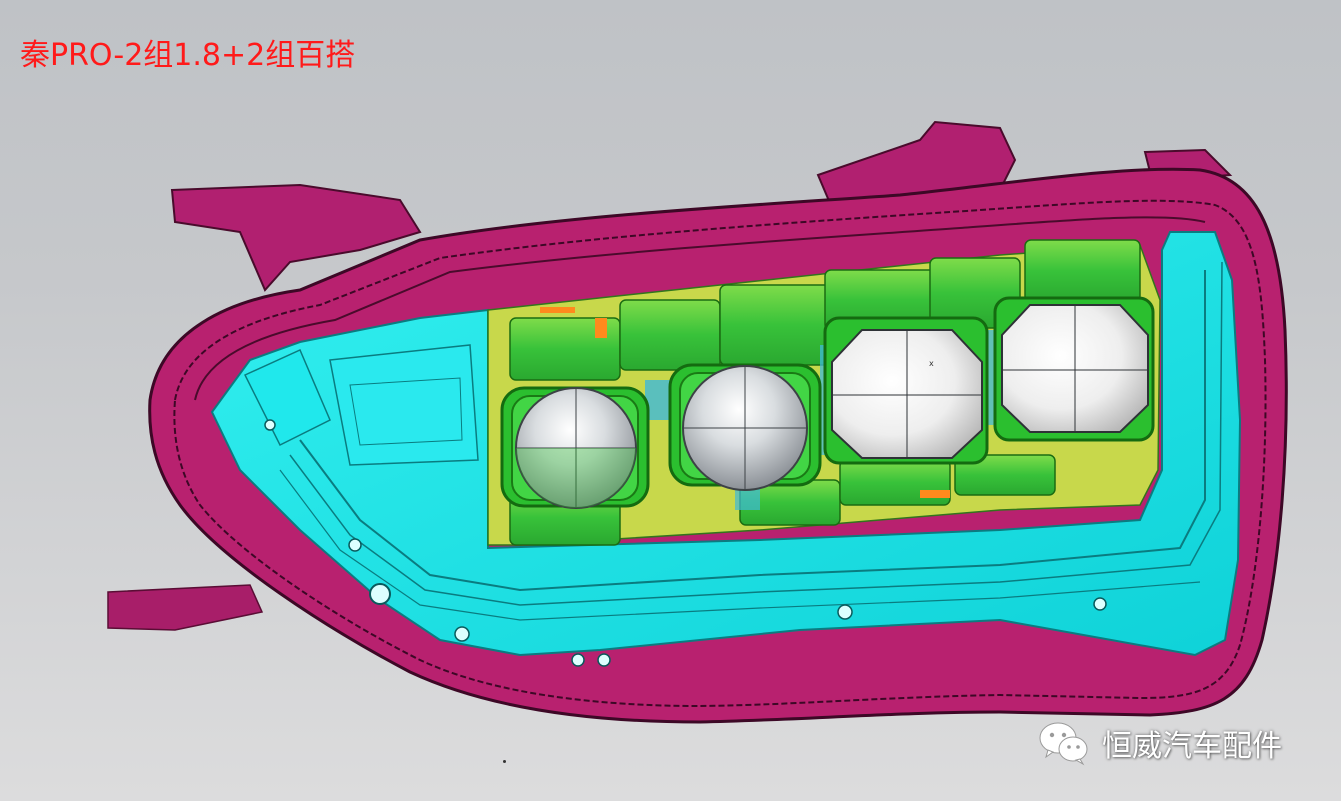 This screenshot has height=801, width=1341. What do you see at coordinates (575, 447) in the screenshot?
I see `lens-1-projector` at bounding box center [575, 447].